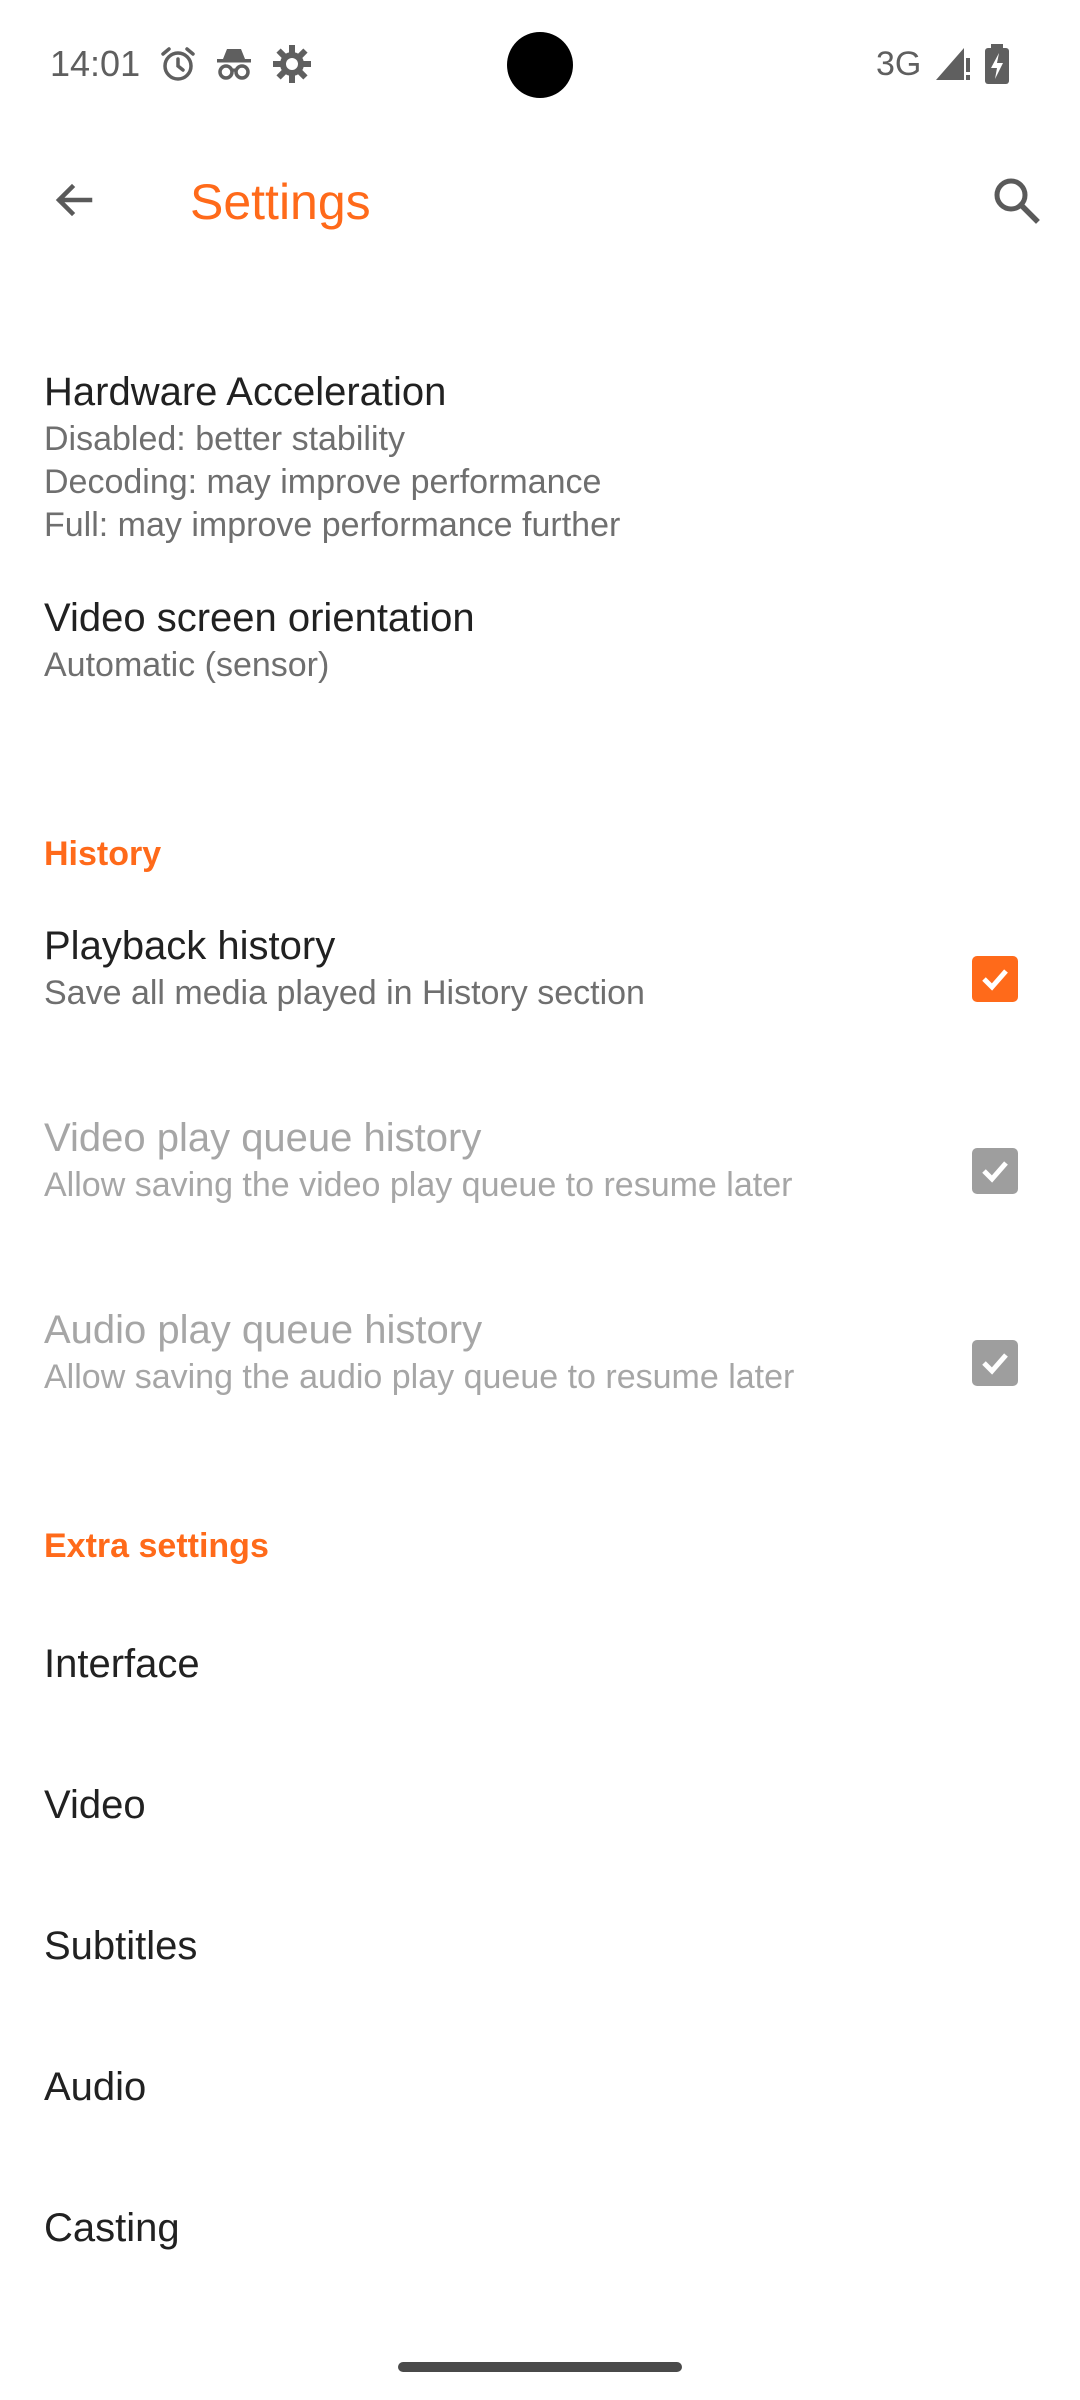 The width and height of the screenshot is (1080, 2400). I want to click on search-button, so click(1016, 200).